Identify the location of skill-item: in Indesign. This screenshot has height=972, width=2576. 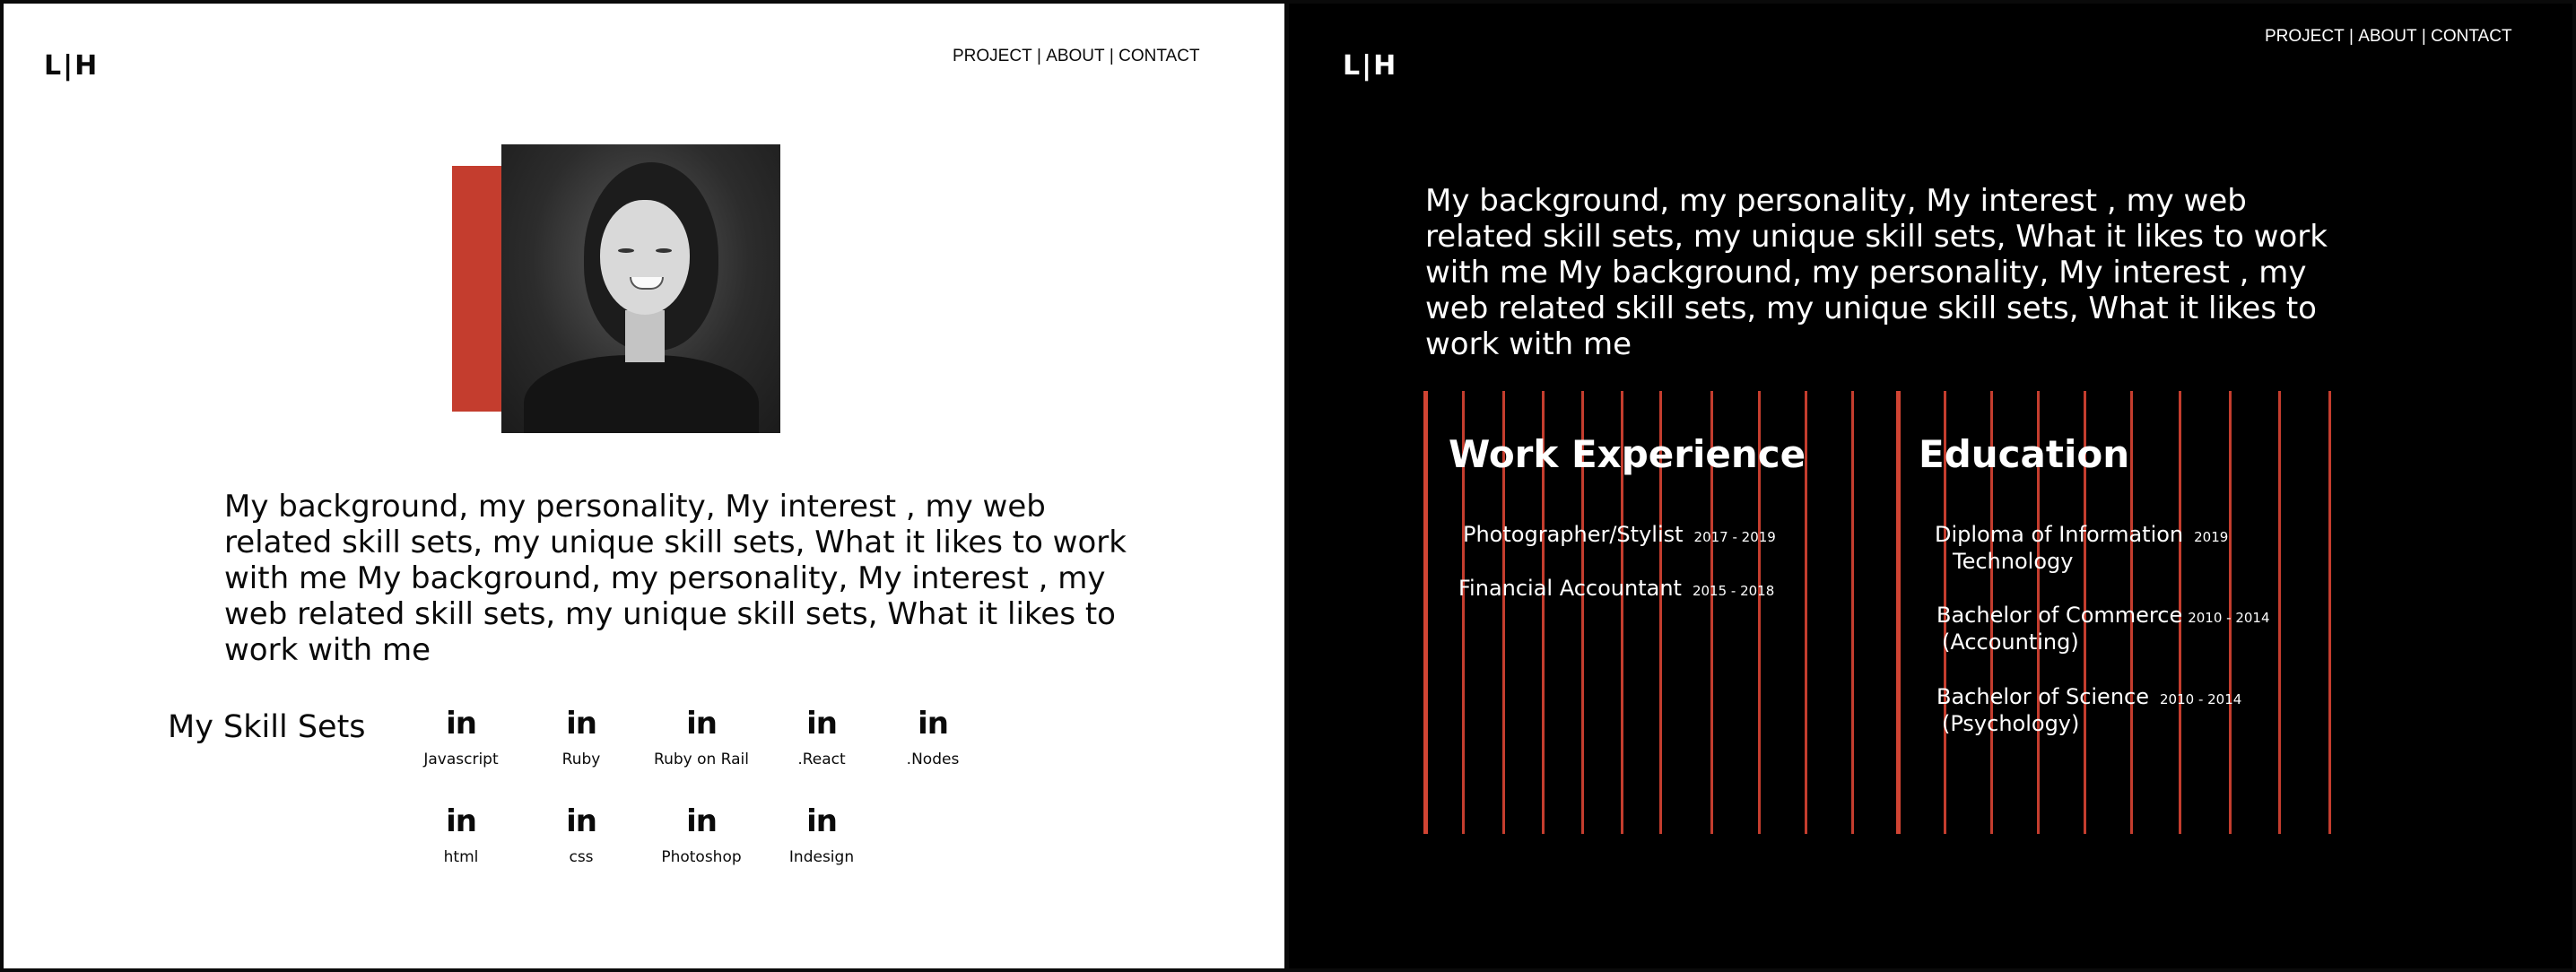
(821, 835).